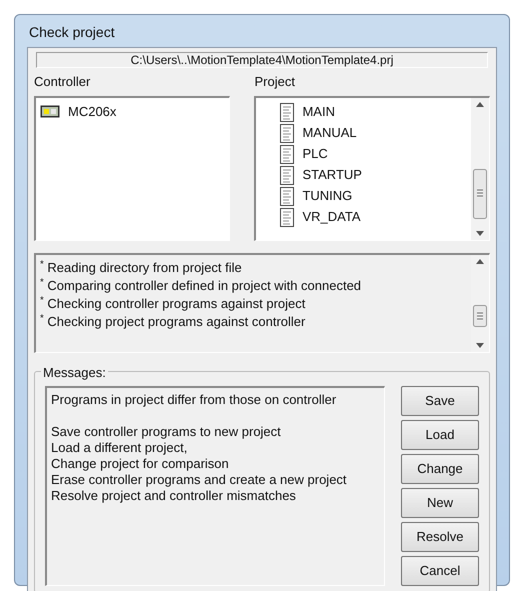 The image size is (521, 591). What do you see at coordinates (62, 82) in the screenshot?
I see `controller-label: Controller` at bounding box center [62, 82].